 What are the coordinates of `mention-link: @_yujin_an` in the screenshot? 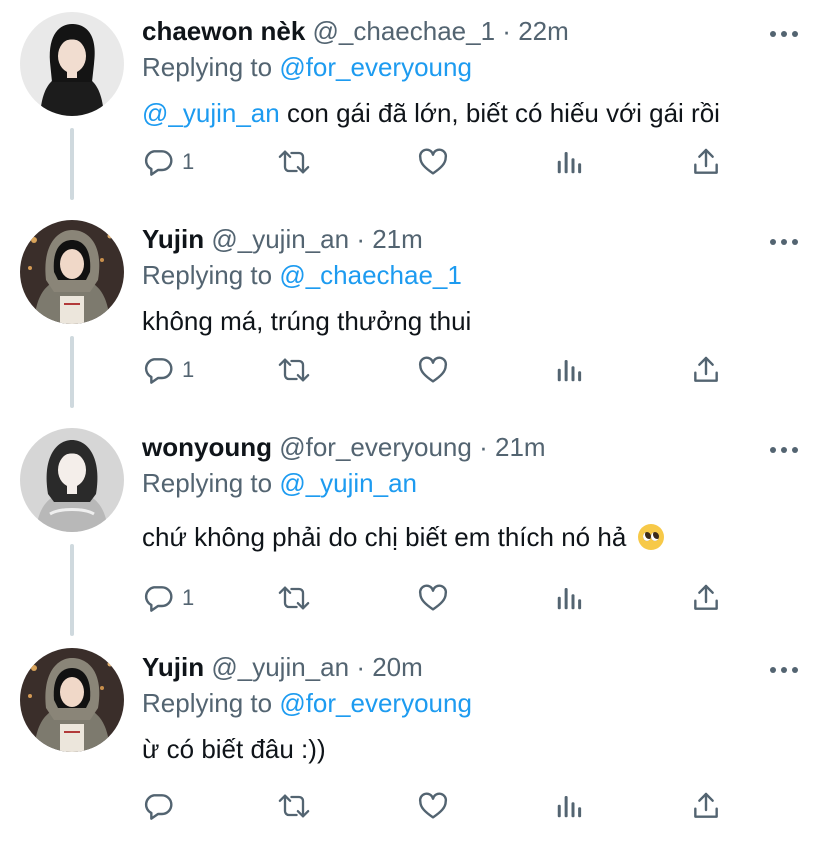 It's located at (211, 113).